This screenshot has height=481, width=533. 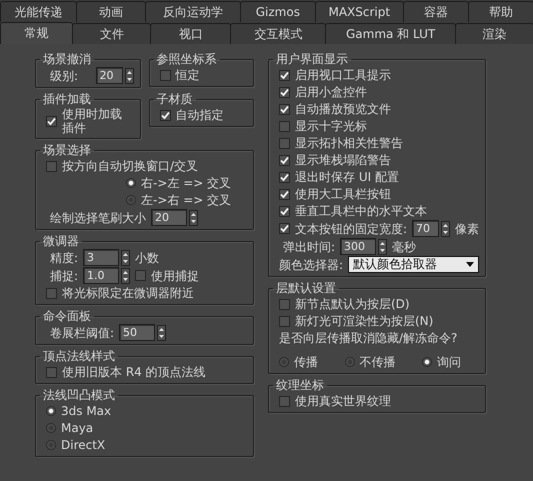 I want to click on group-title: 层默认设置, so click(x=306, y=288).